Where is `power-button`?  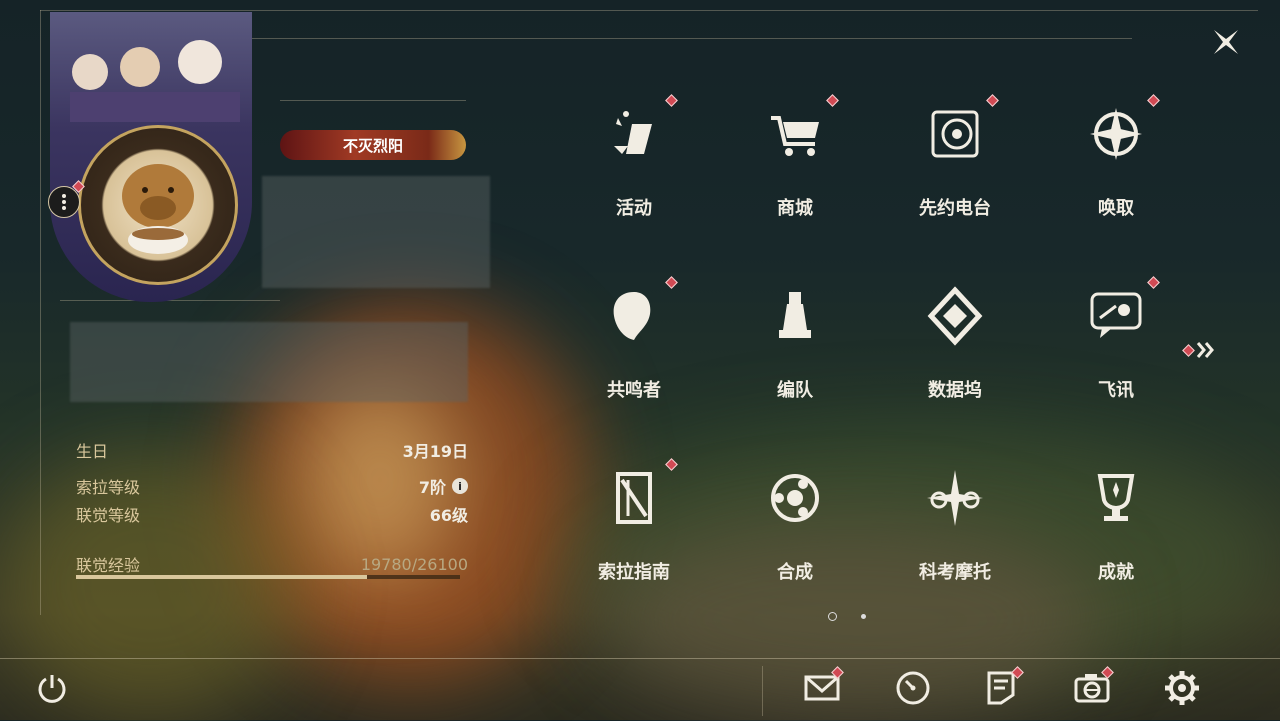
power-button is located at coordinates (52, 688).